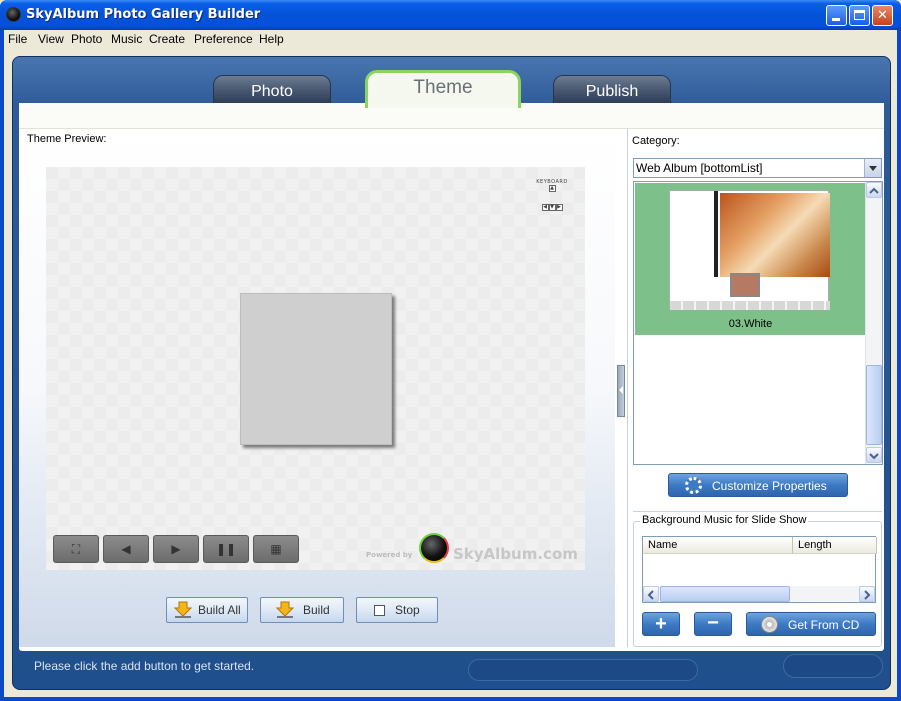 The width and height of the screenshot is (901, 701). I want to click on fullscreen-button: ⛶, so click(76, 549).